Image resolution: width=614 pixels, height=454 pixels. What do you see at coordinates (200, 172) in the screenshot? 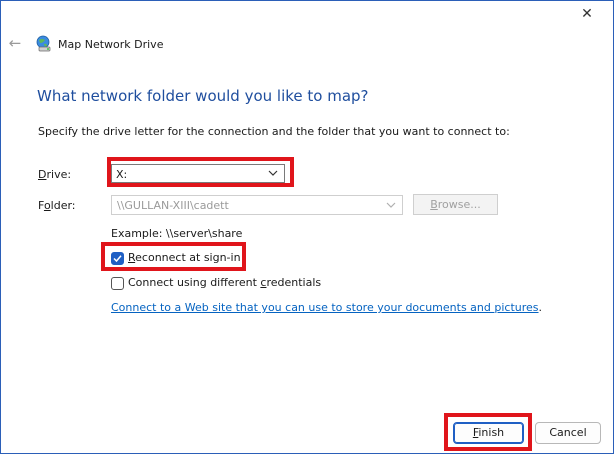
I see `drive-highlight-box` at bounding box center [200, 172].